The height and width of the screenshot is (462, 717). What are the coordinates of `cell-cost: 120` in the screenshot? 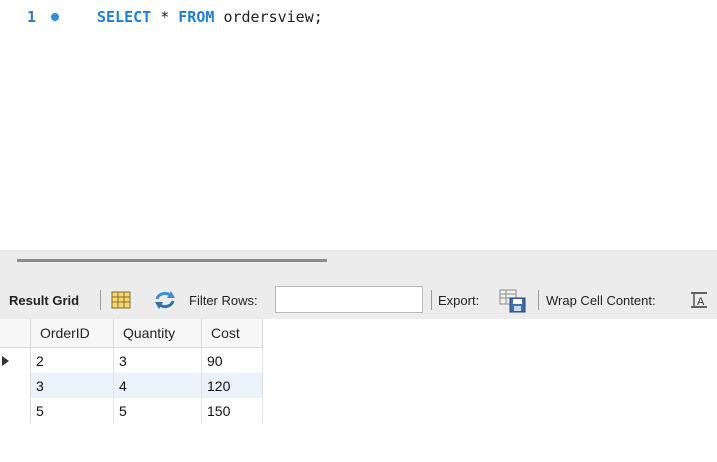 It's located at (232, 385).